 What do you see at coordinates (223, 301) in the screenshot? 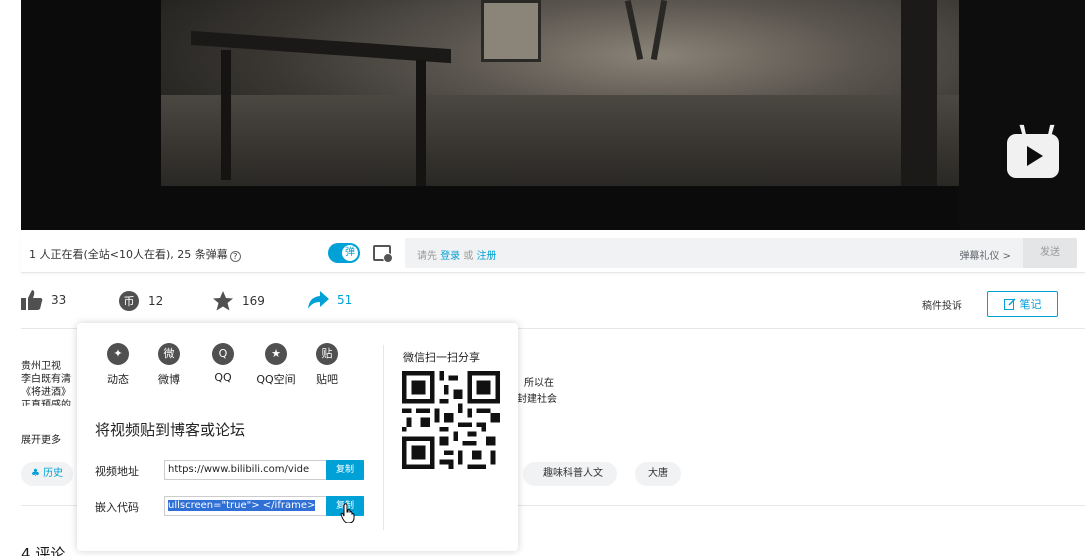
I see `star-icon` at bounding box center [223, 301].